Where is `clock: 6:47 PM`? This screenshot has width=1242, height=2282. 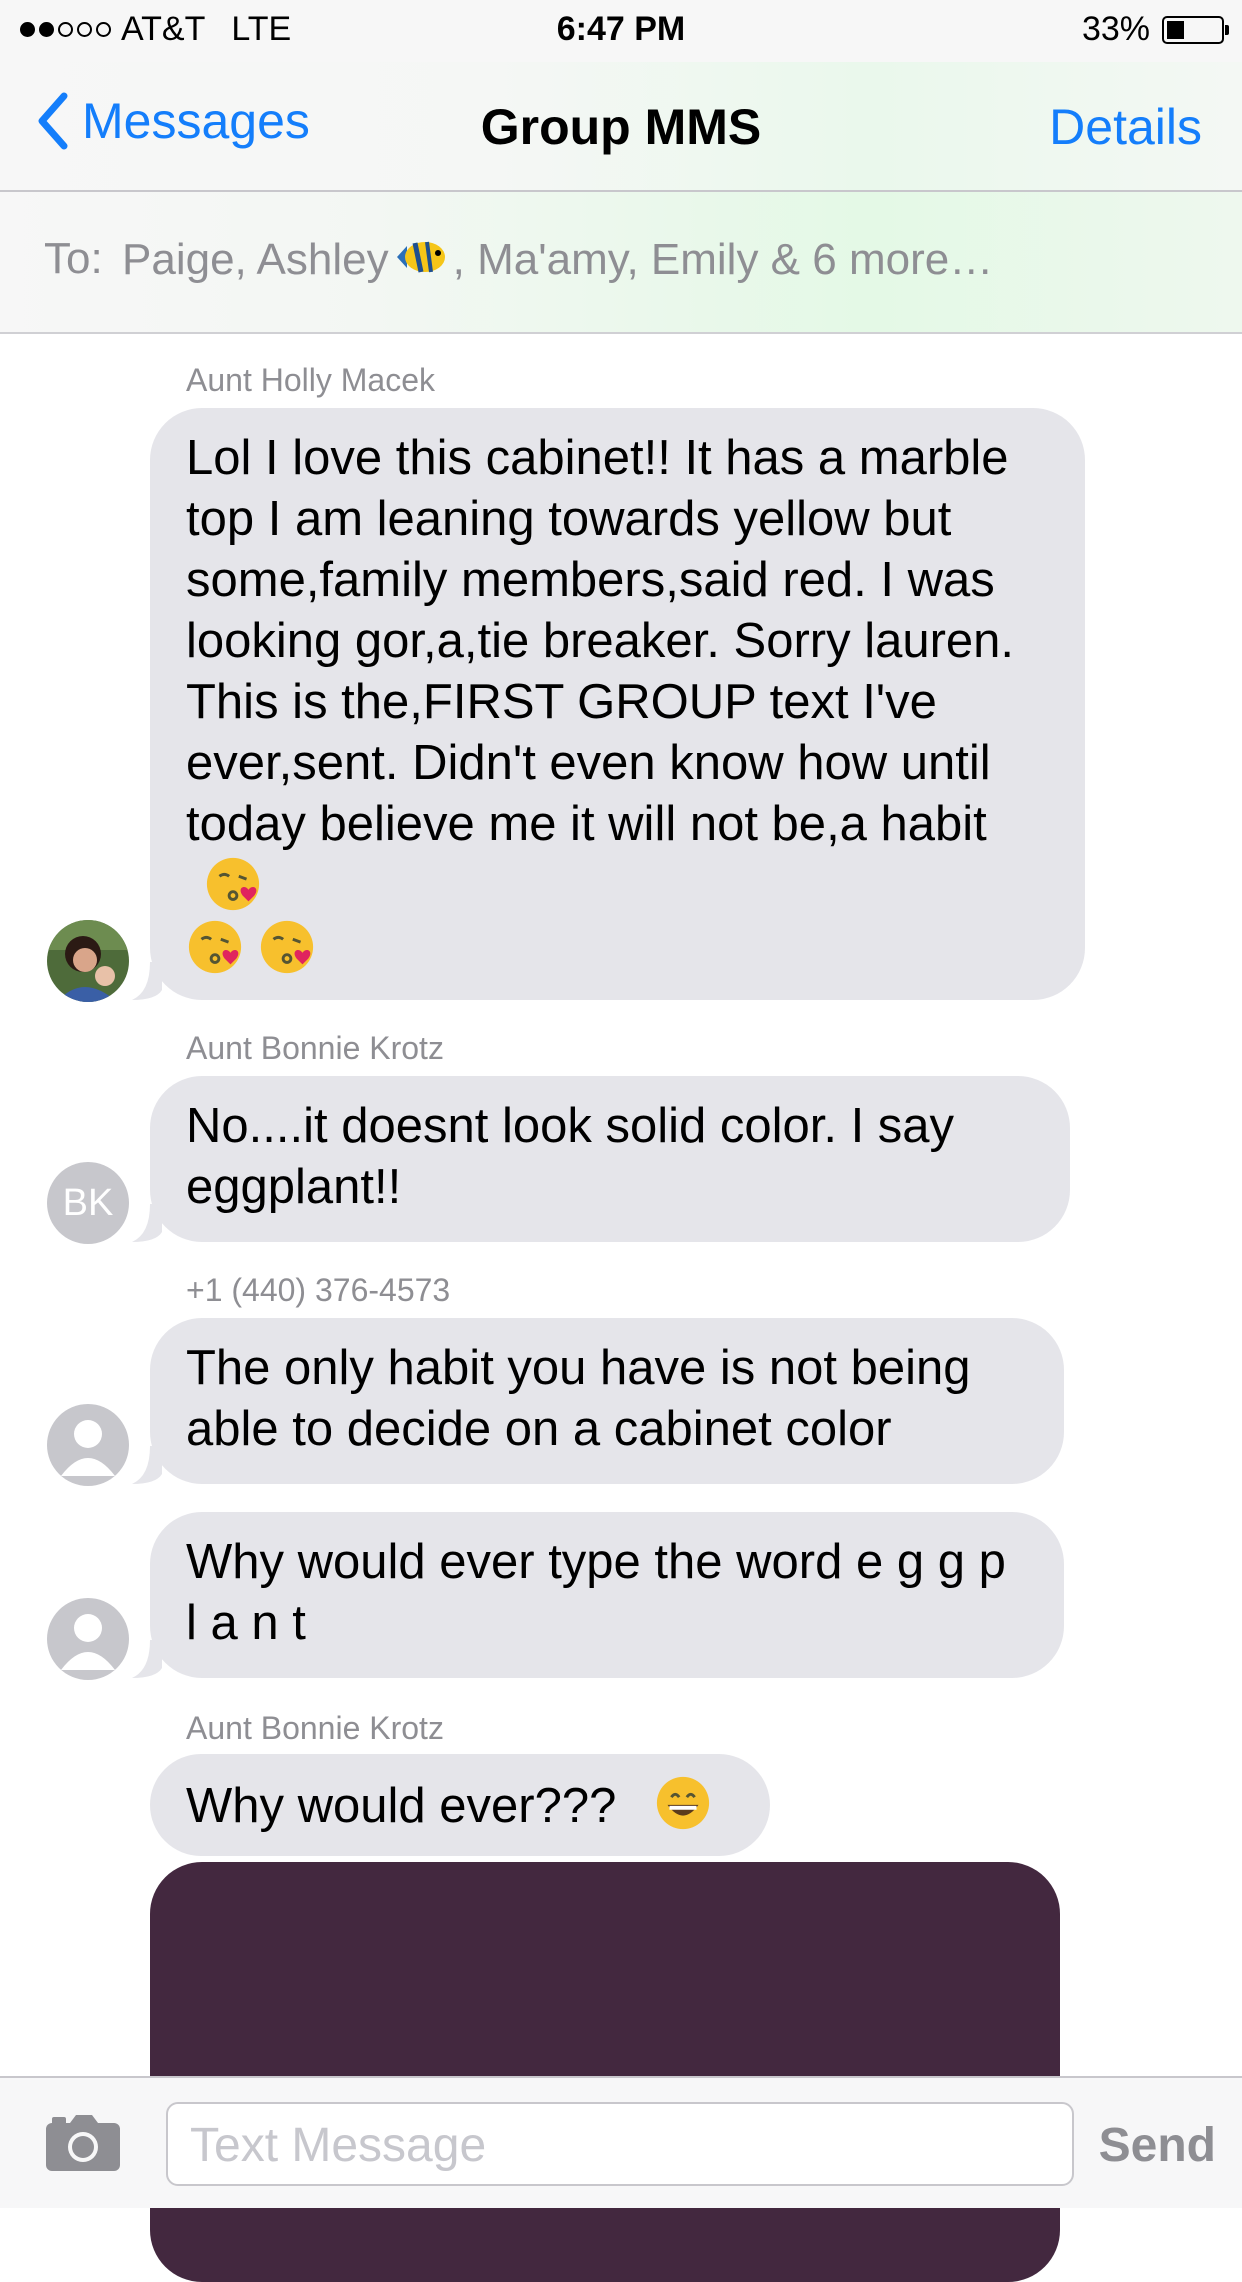 clock: 6:47 PM is located at coordinates (621, 29).